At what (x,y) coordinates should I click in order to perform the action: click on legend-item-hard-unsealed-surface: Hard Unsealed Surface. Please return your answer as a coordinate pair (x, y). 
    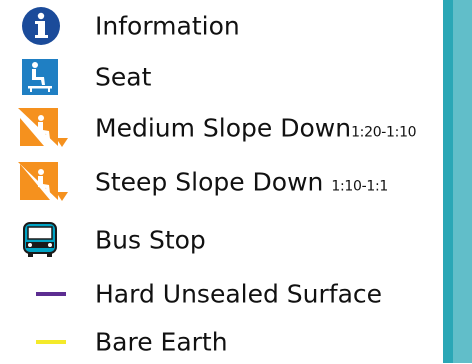
    Looking at the image, I should click on (220, 294).